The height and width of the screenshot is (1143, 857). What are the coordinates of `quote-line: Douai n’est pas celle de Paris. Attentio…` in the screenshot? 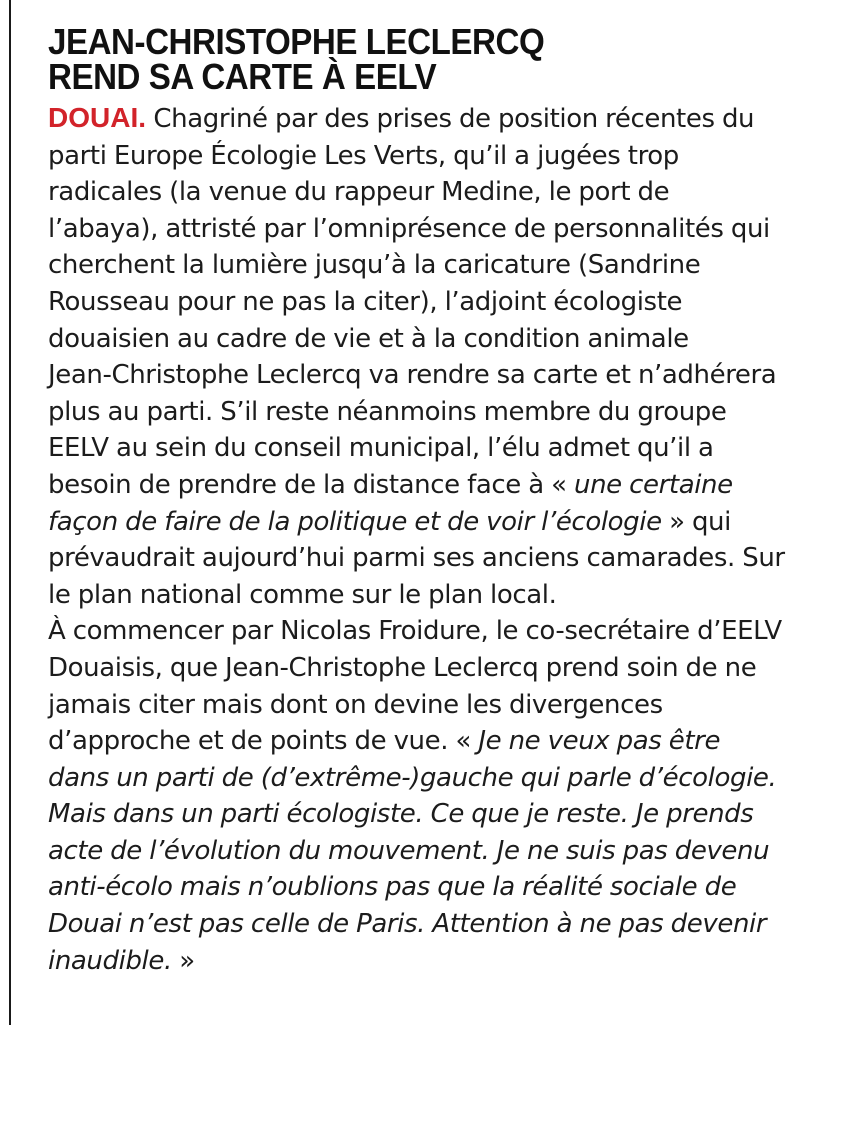 It's located at (407, 924).